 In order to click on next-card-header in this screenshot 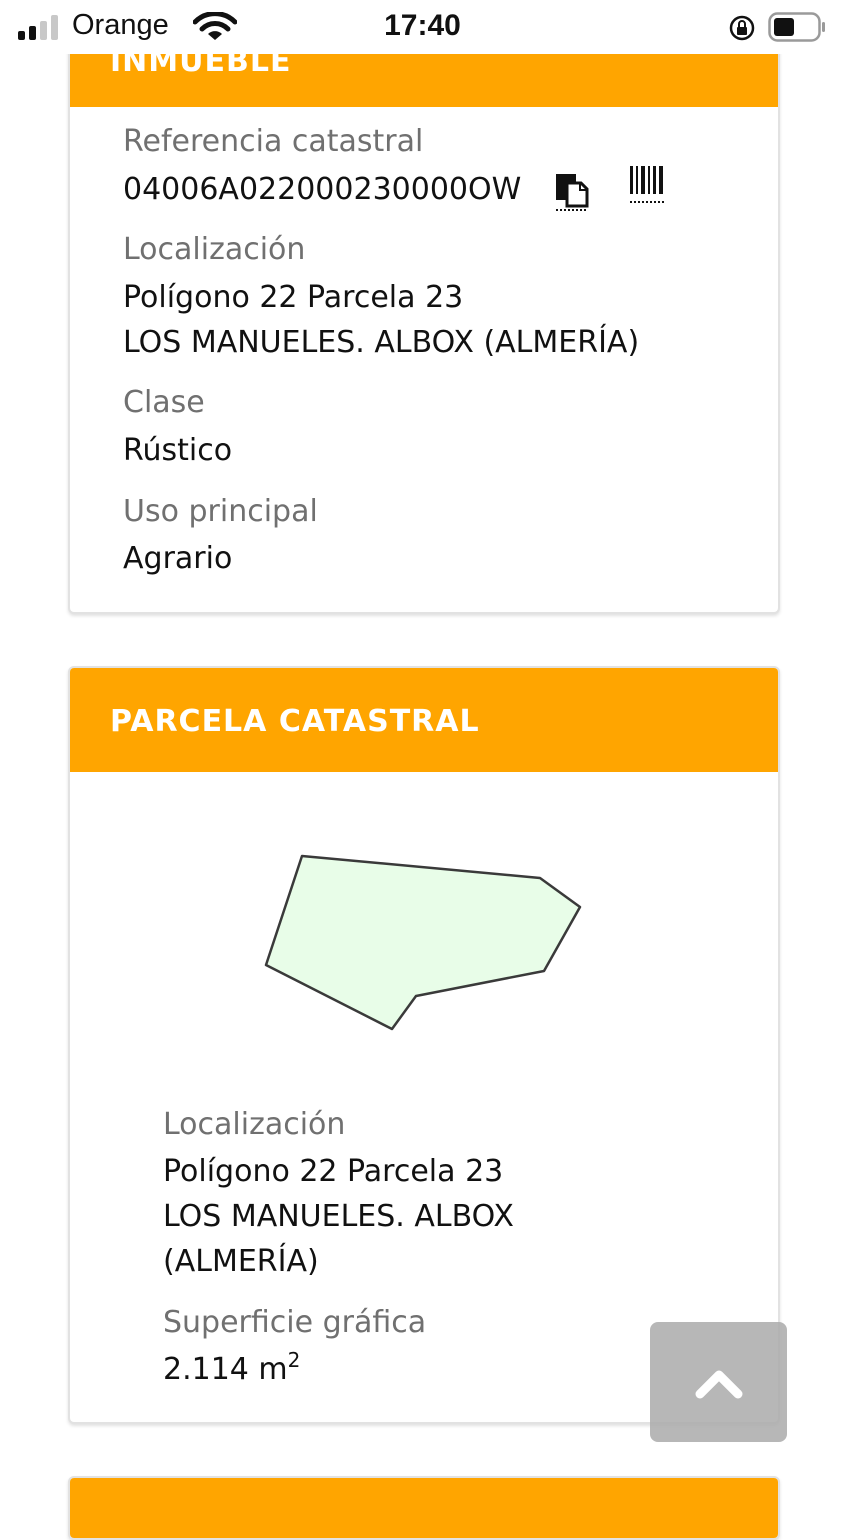, I will do `click(424, 1508)`.